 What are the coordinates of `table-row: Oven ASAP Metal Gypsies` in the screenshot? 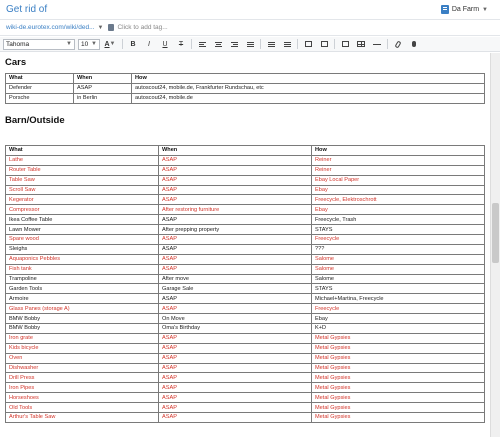 It's located at (245, 358).